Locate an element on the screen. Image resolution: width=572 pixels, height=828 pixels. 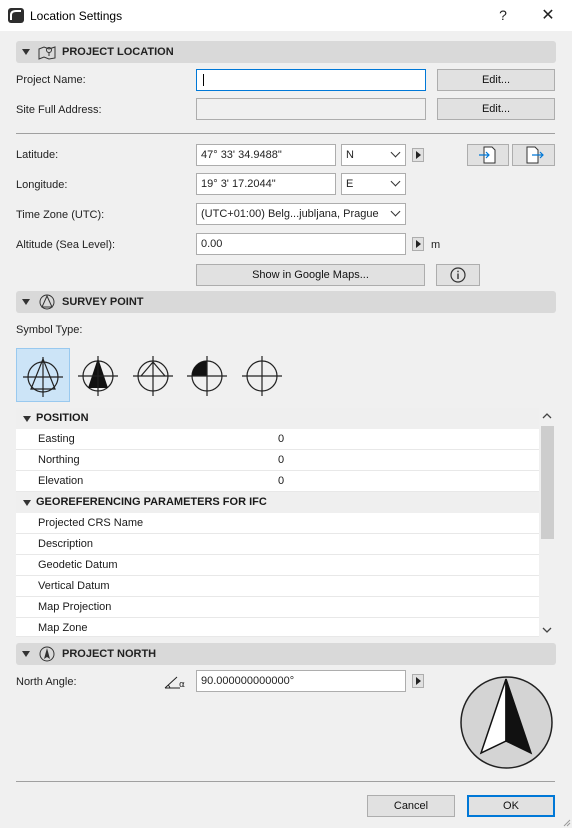
table-row: Easting 0 is located at coordinates (277, 439).